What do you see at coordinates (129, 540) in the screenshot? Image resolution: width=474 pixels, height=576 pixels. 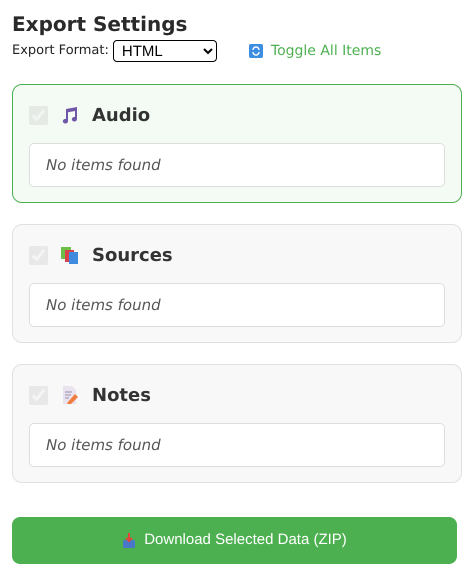 I see `download-tray-icon` at bounding box center [129, 540].